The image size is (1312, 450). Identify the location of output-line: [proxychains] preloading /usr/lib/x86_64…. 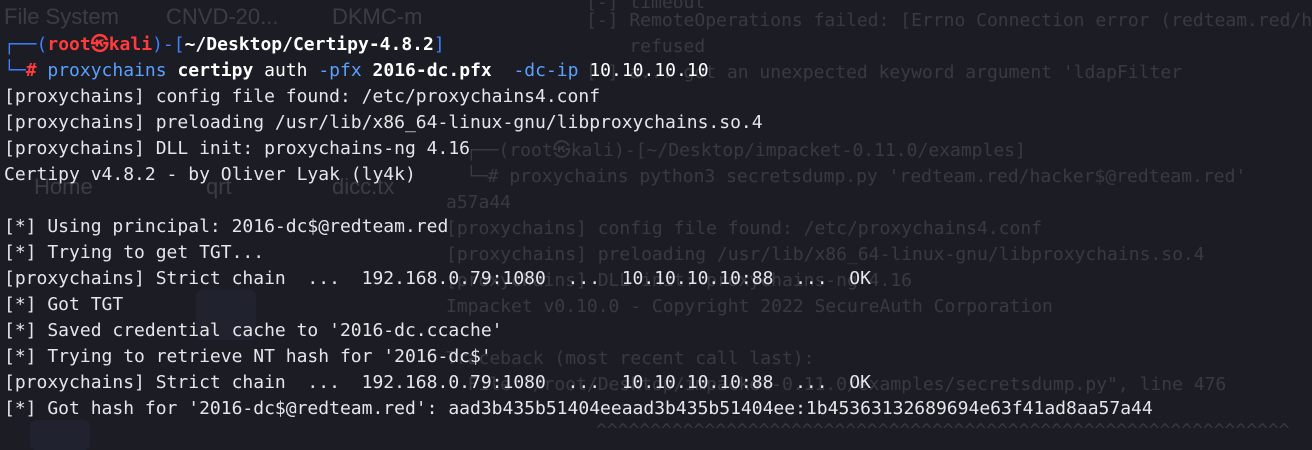
(383, 122).